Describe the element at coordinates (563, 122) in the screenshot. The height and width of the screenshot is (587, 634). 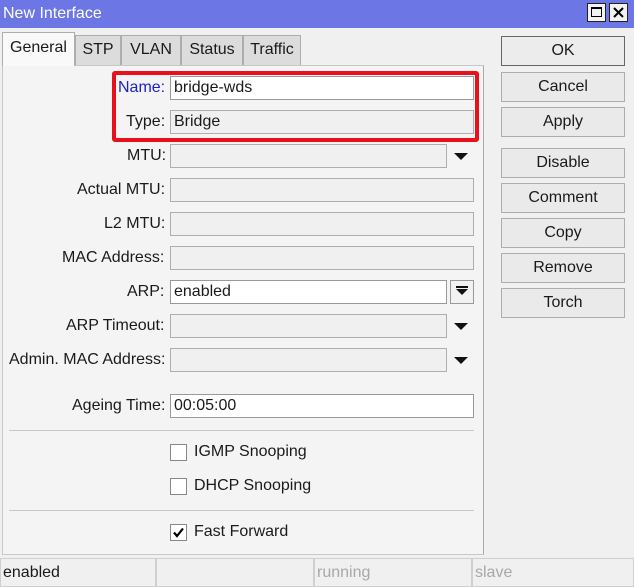
I see `apply-button: Apply` at that location.